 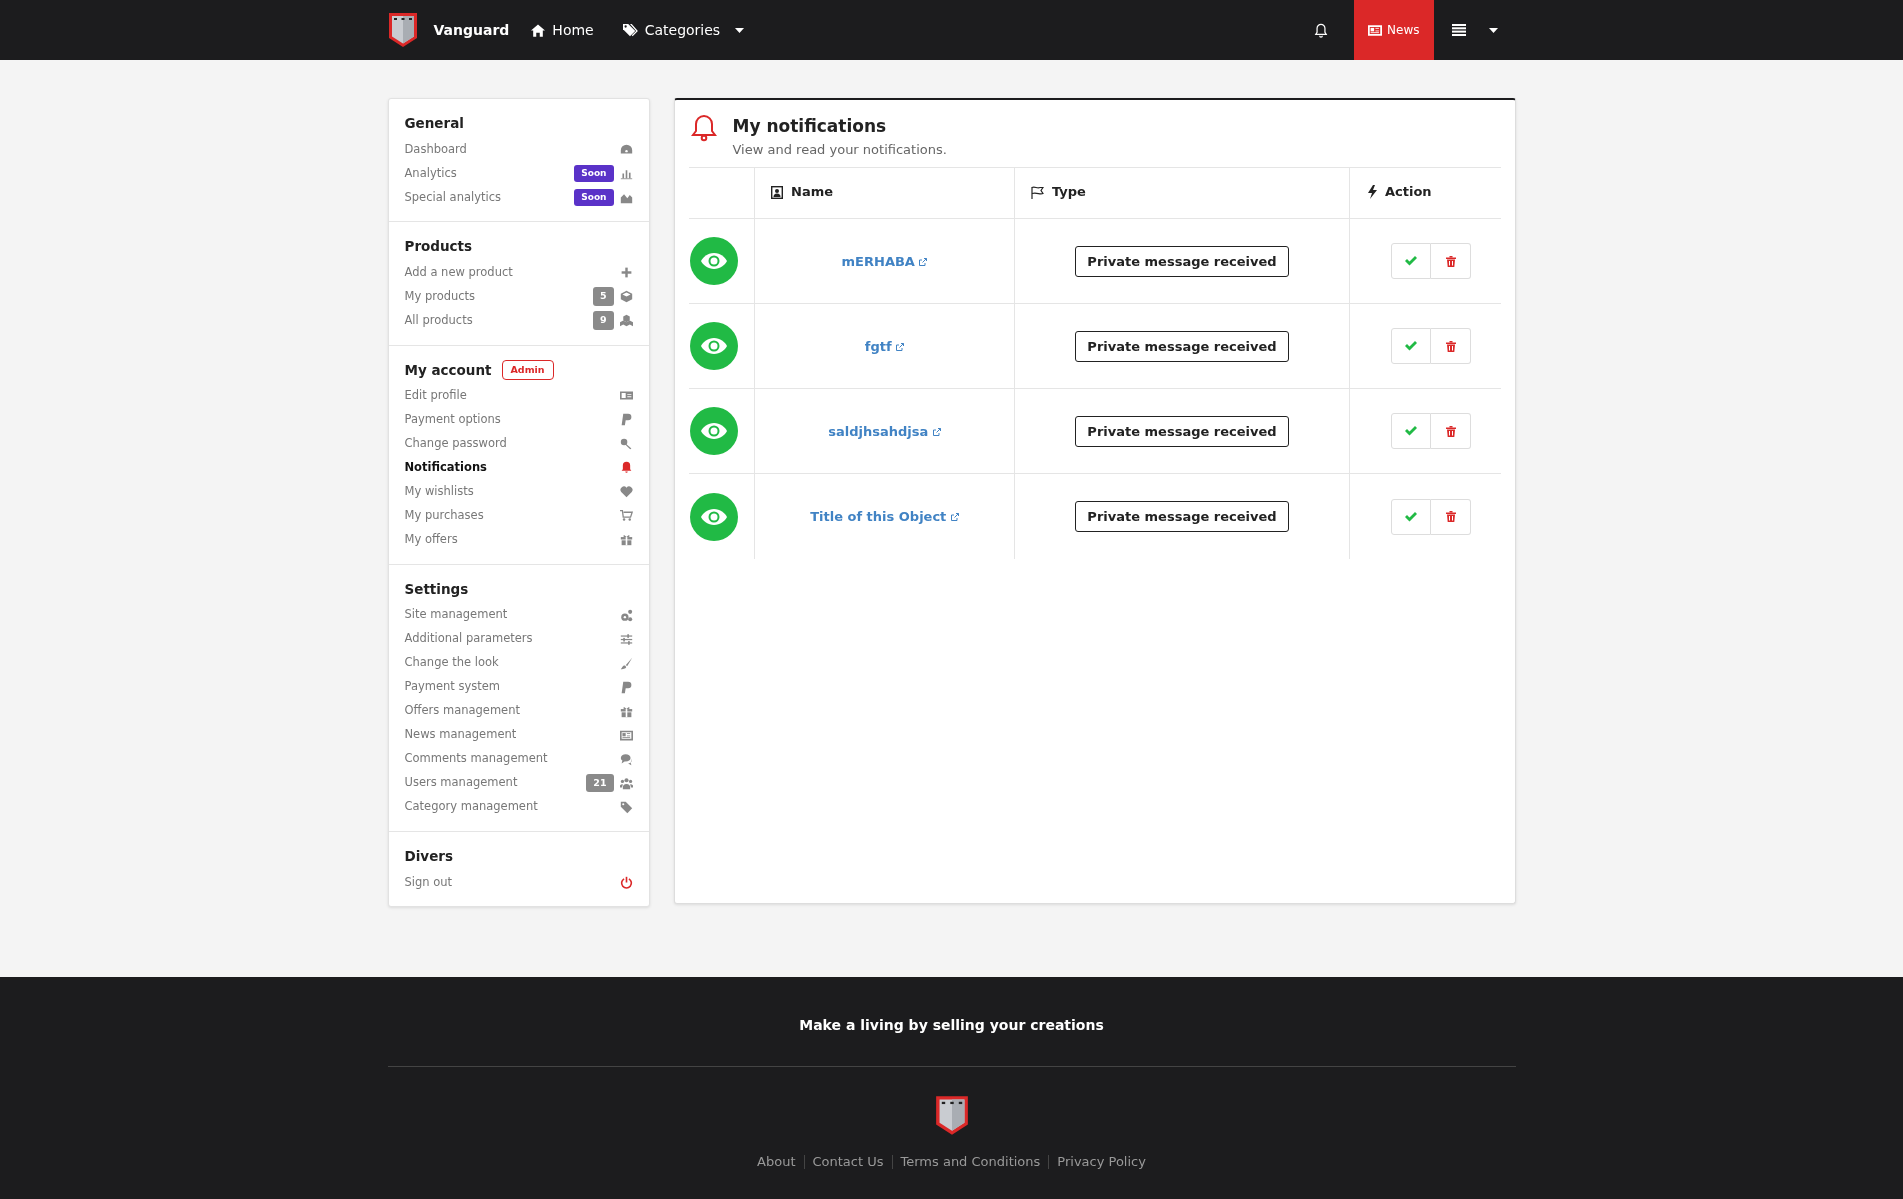 What do you see at coordinates (562, 30) in the screenshot?
I see `nav-link: Home` at bounding box center [562, 30].